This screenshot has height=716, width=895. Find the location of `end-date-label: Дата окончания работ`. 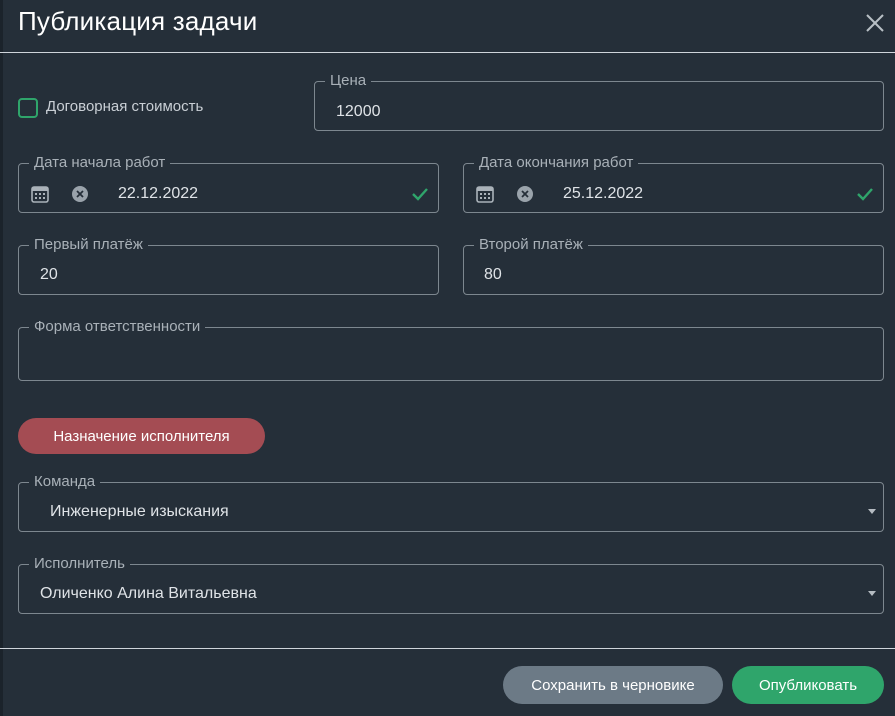

end-date-label: Дата окончания работ is located at coordinates (556, 163).